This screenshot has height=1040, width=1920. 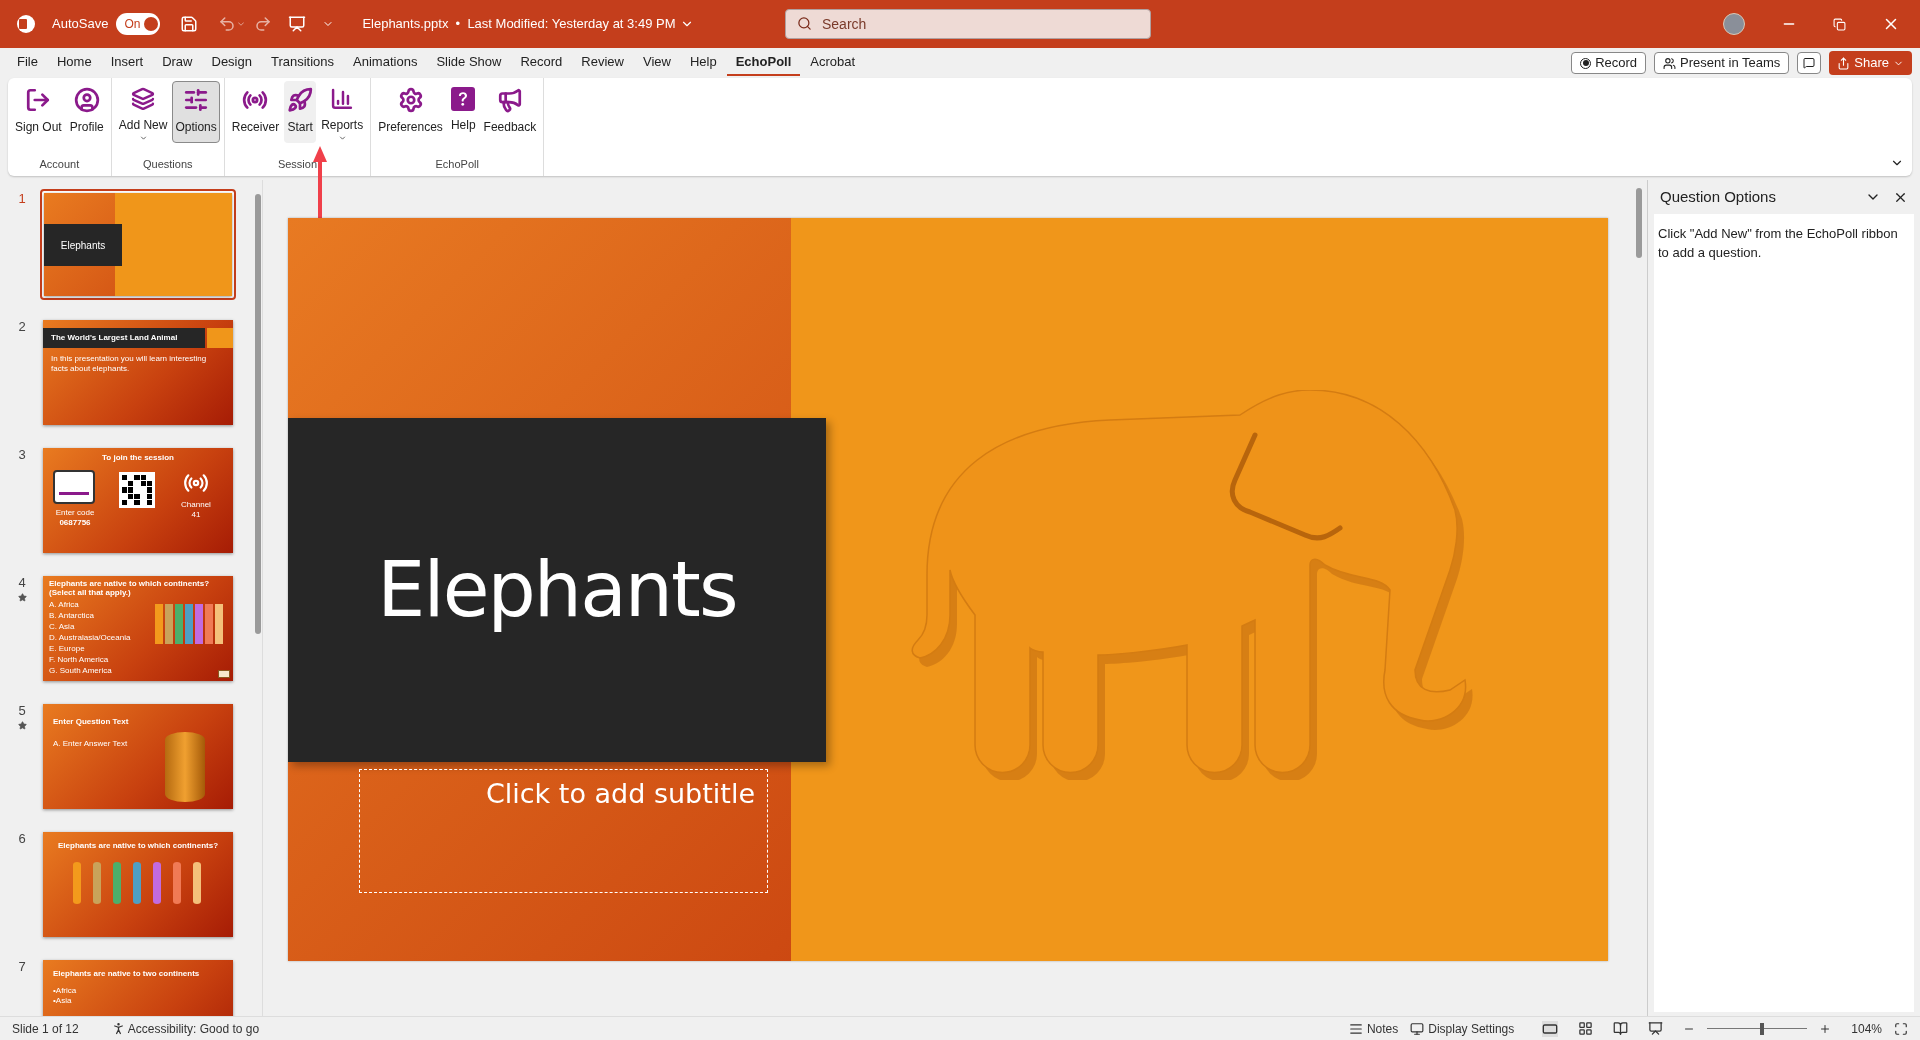 What do you see at coordinates (75, 523) in the screenshot?
I see `thumbnail-text: 0687756` at bounding box center [75, 523].